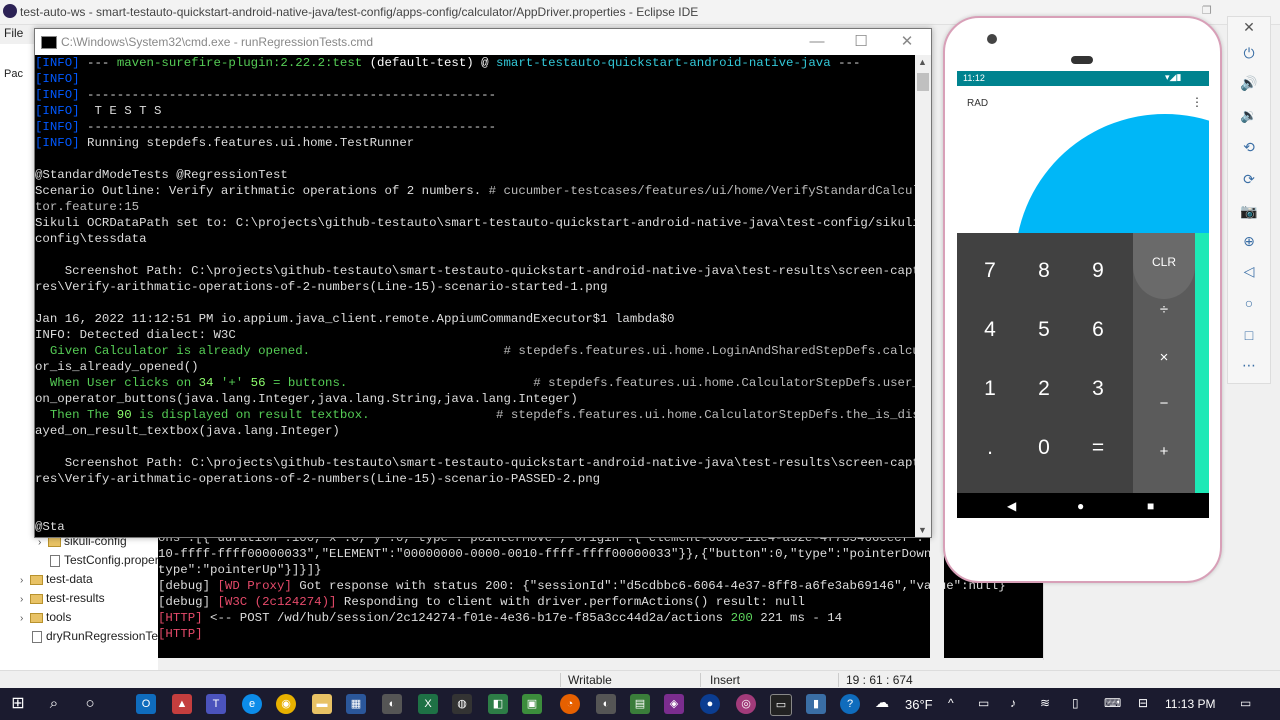 The width and height of the screenshot is (1280, 720). Describe the element at coordinates (1164, 403) in the screenshot. I see `key-minus: −` at that location.